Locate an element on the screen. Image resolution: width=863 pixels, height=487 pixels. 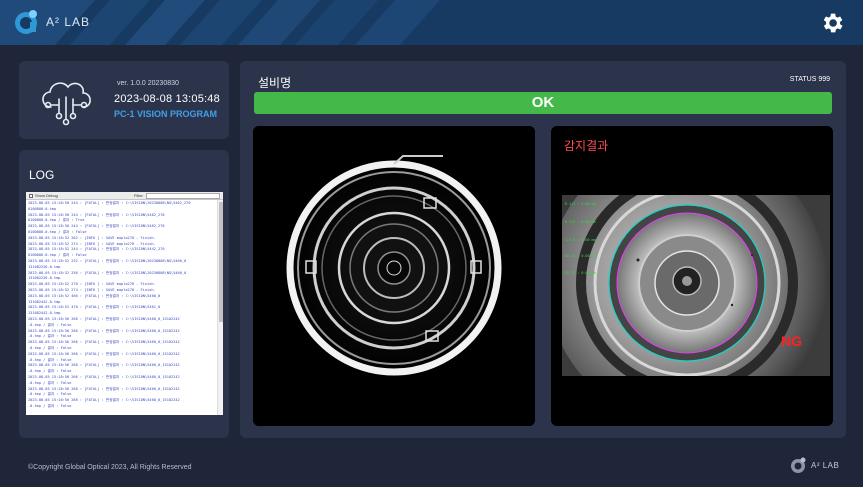
log-scroll-thumb is located at coordinates (221, 262).